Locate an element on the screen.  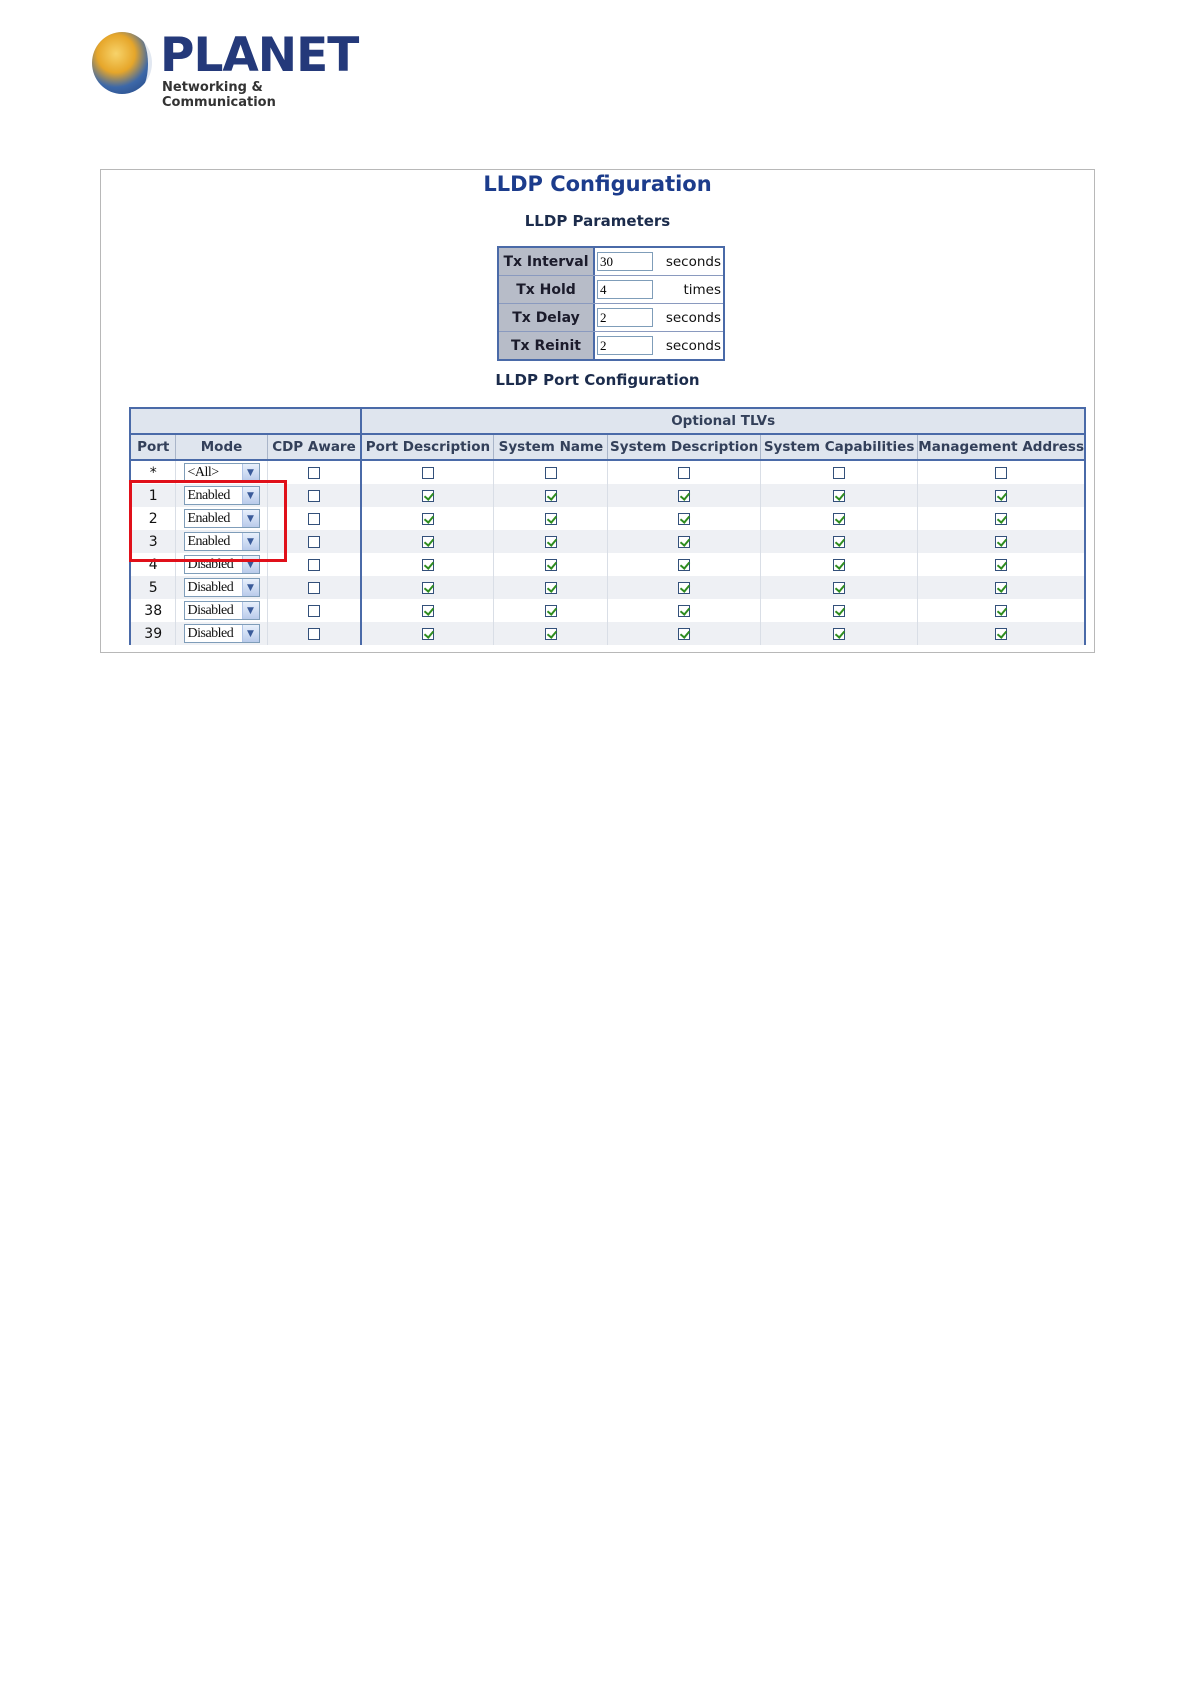
tx-hold-input is located at coordinates (625, 289).